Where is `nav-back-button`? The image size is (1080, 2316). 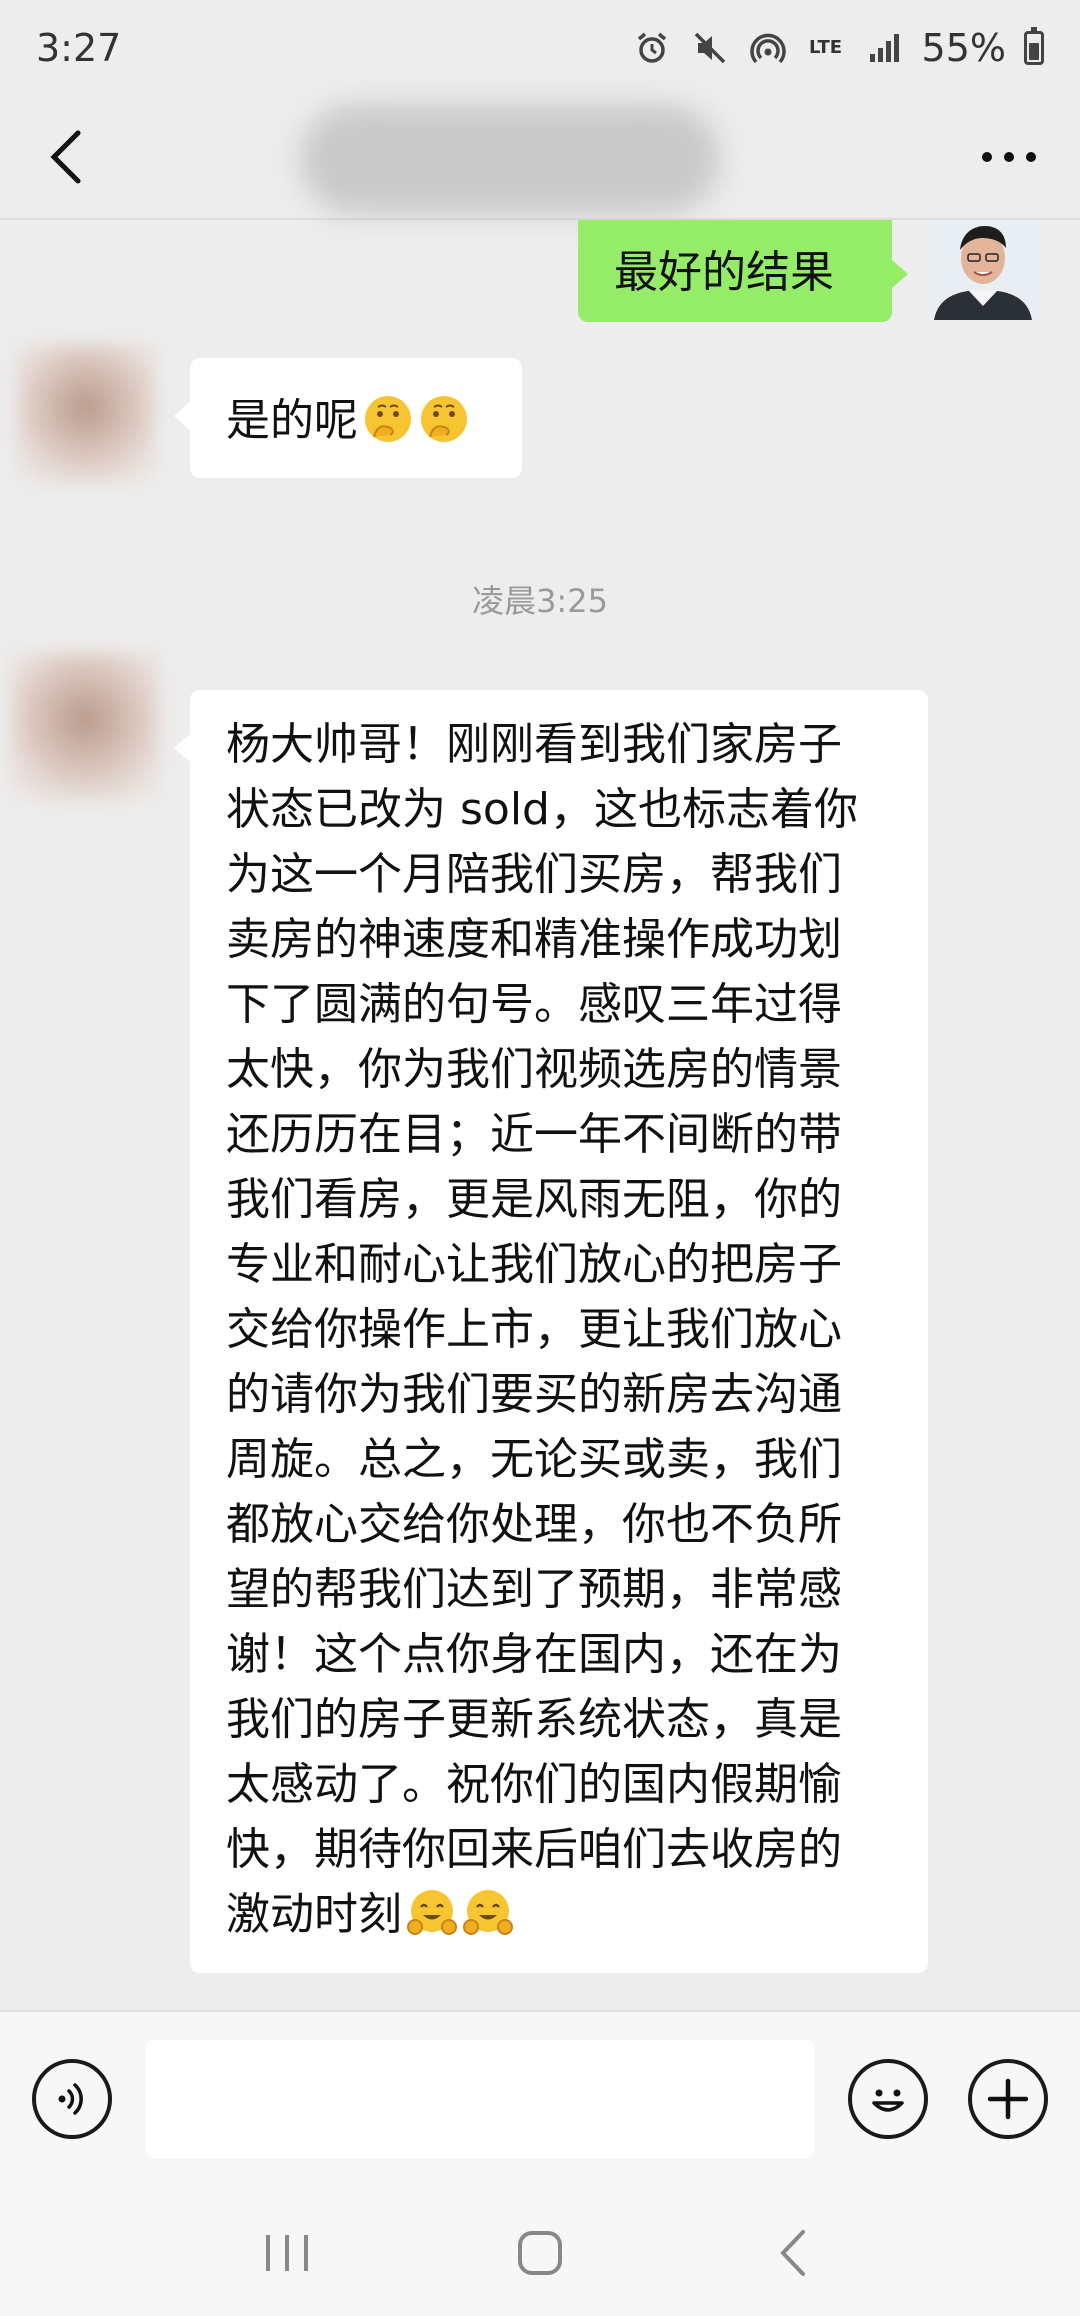
nav-back-button is located at coordinates (793, 2253).